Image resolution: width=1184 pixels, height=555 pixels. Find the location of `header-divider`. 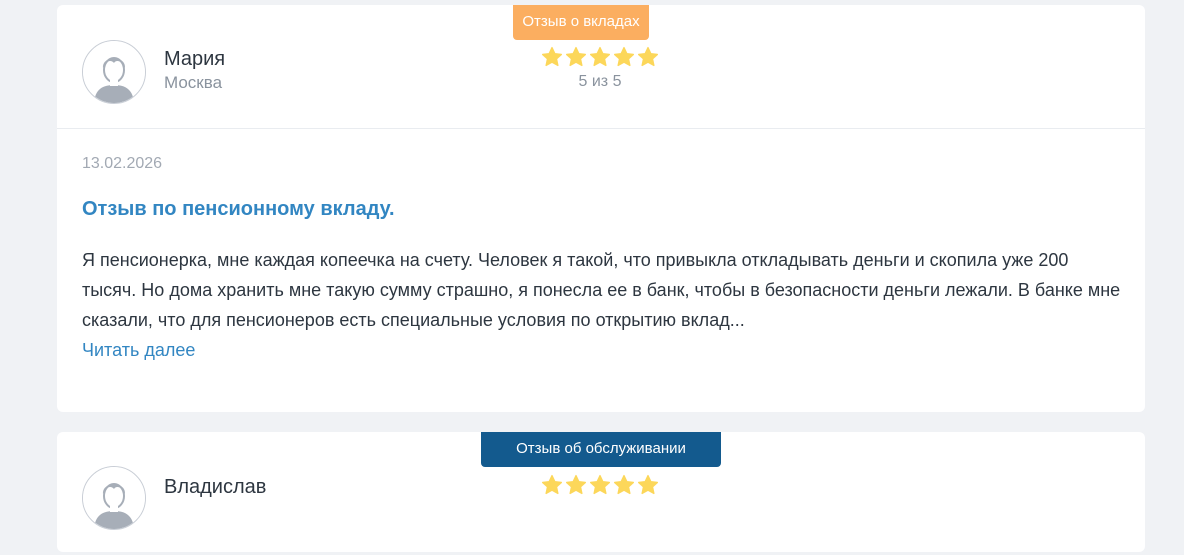

header-divider is located at coordinates (601, 128).